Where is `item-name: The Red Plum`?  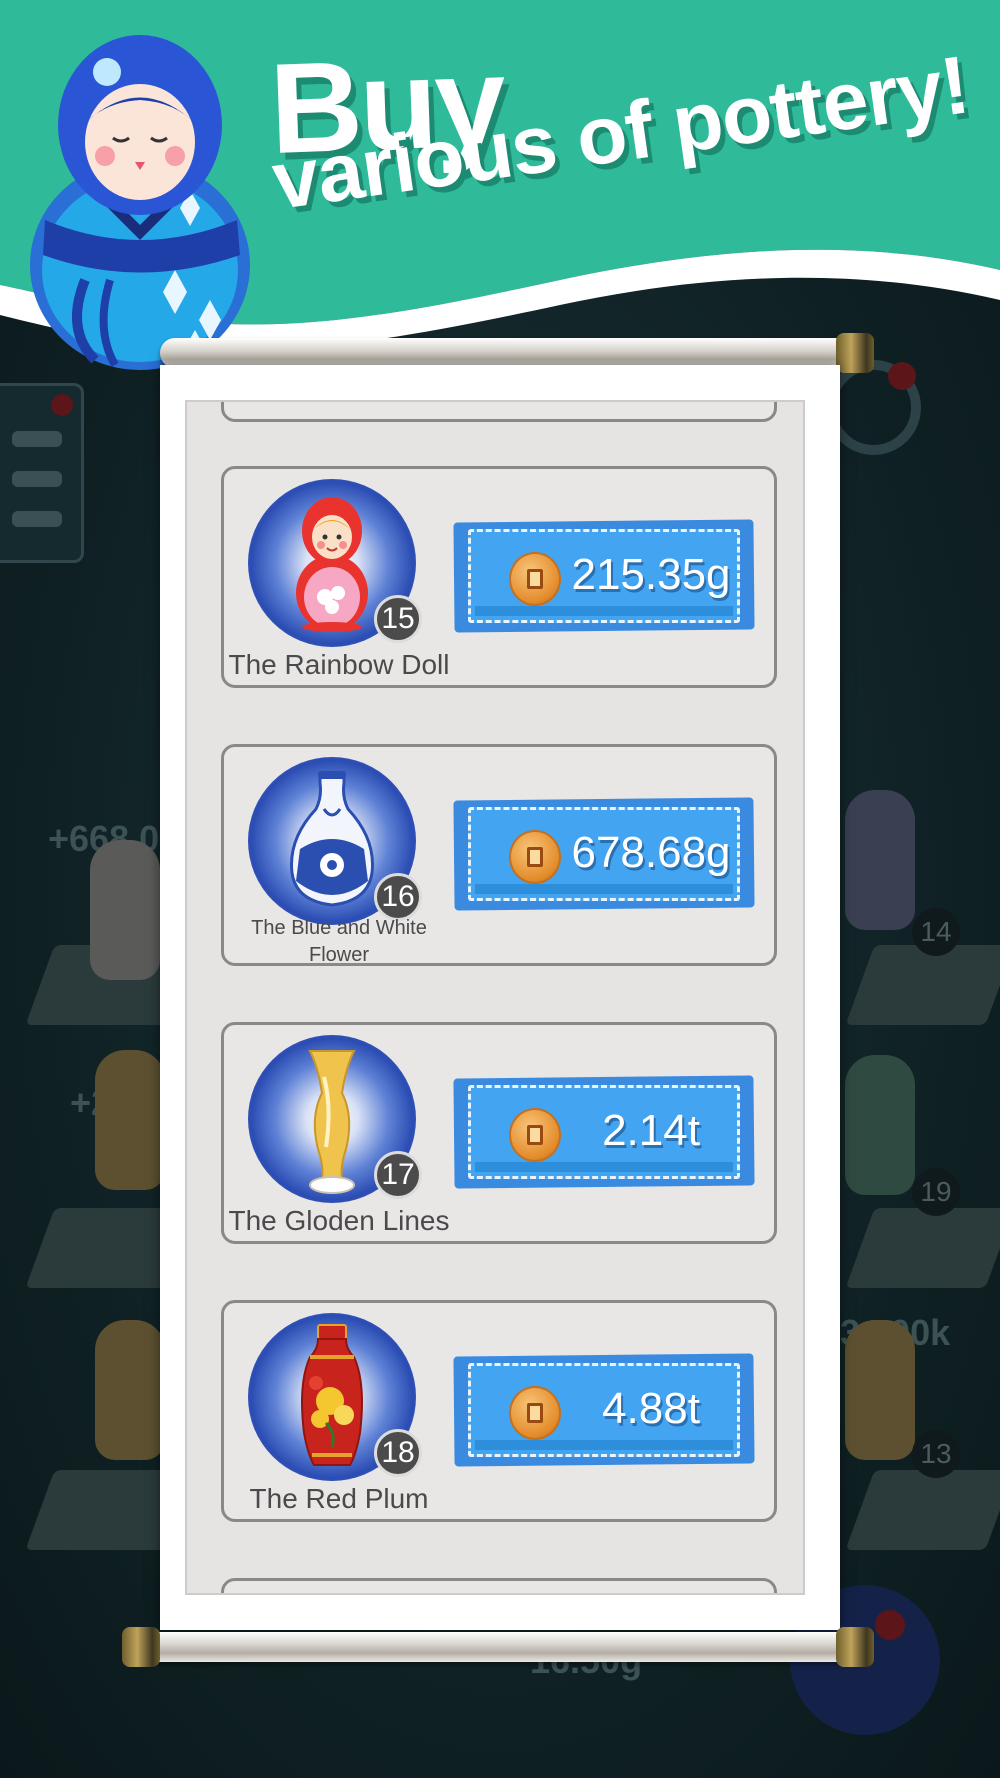 item-name: The Red Plum is located at coordinates (339, 1498).